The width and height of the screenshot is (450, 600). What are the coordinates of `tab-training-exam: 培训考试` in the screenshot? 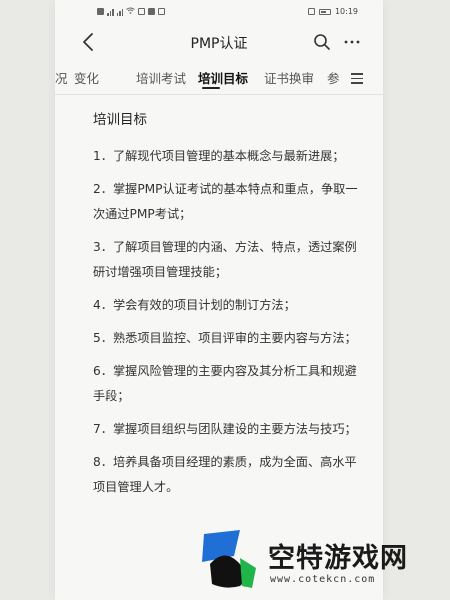 It's located at (161, 77).